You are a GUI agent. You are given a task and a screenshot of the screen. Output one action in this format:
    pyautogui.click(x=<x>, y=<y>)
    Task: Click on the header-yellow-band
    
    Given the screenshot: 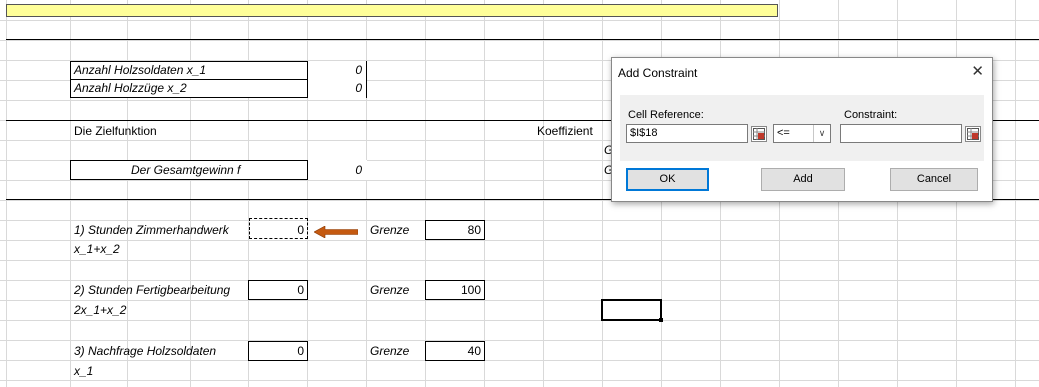 What is the action you would take?
    pyautogui.click(x=392, y=10)
    